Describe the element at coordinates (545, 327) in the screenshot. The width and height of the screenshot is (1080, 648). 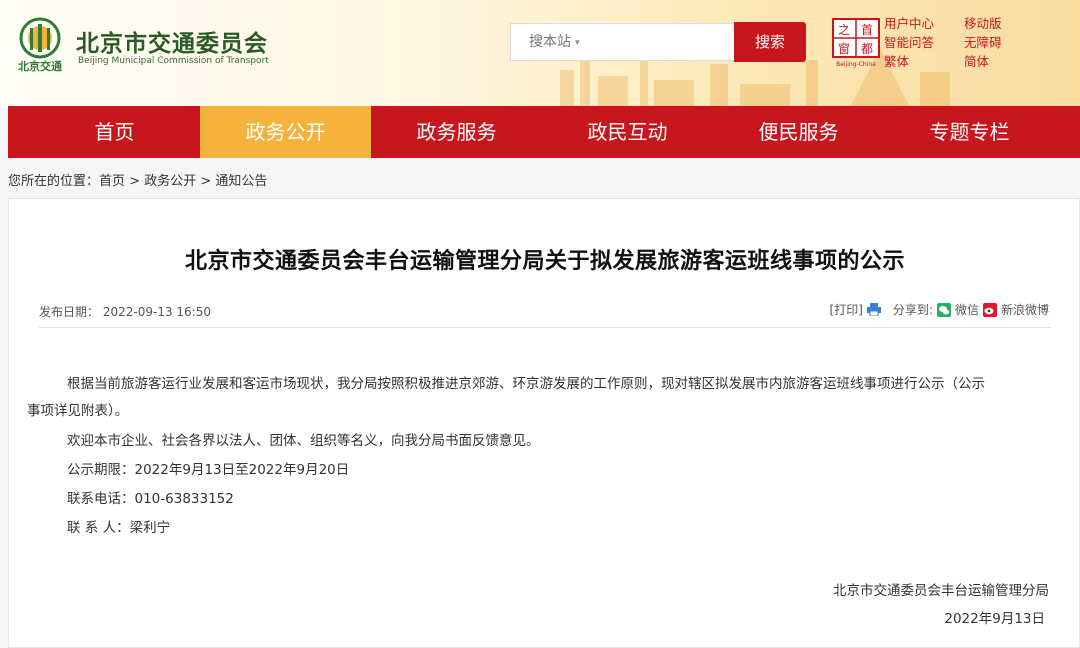
I see `title-divider` at that location.